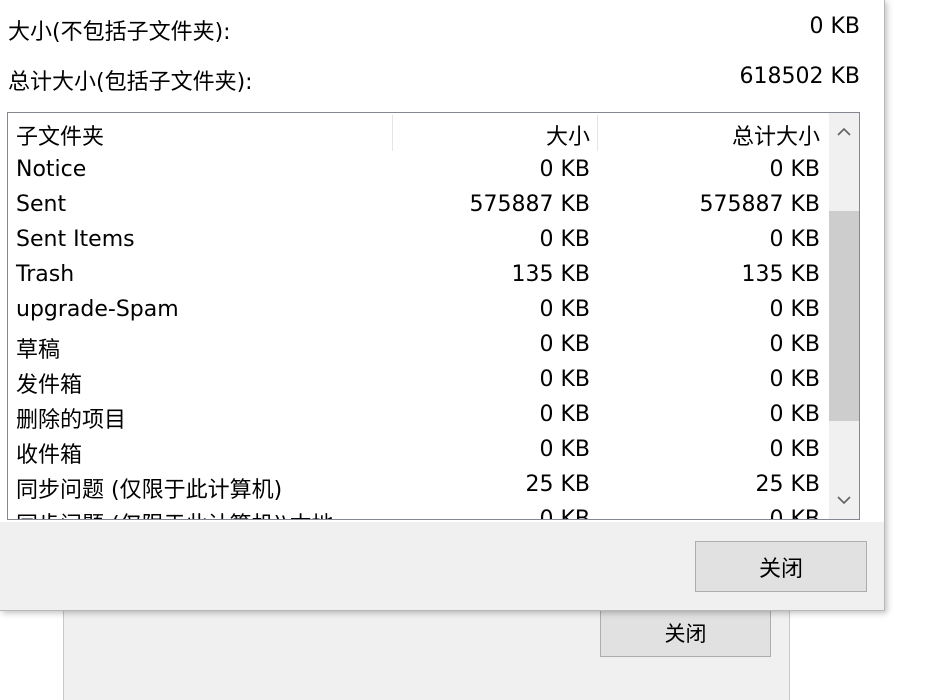 This screenshot has height=700, width=937. What do you see at coordinates (423, 452) in the screenshot?
I see `table-row: 收件箱 0 KB 0 KB` at bounding box center [423, 452].